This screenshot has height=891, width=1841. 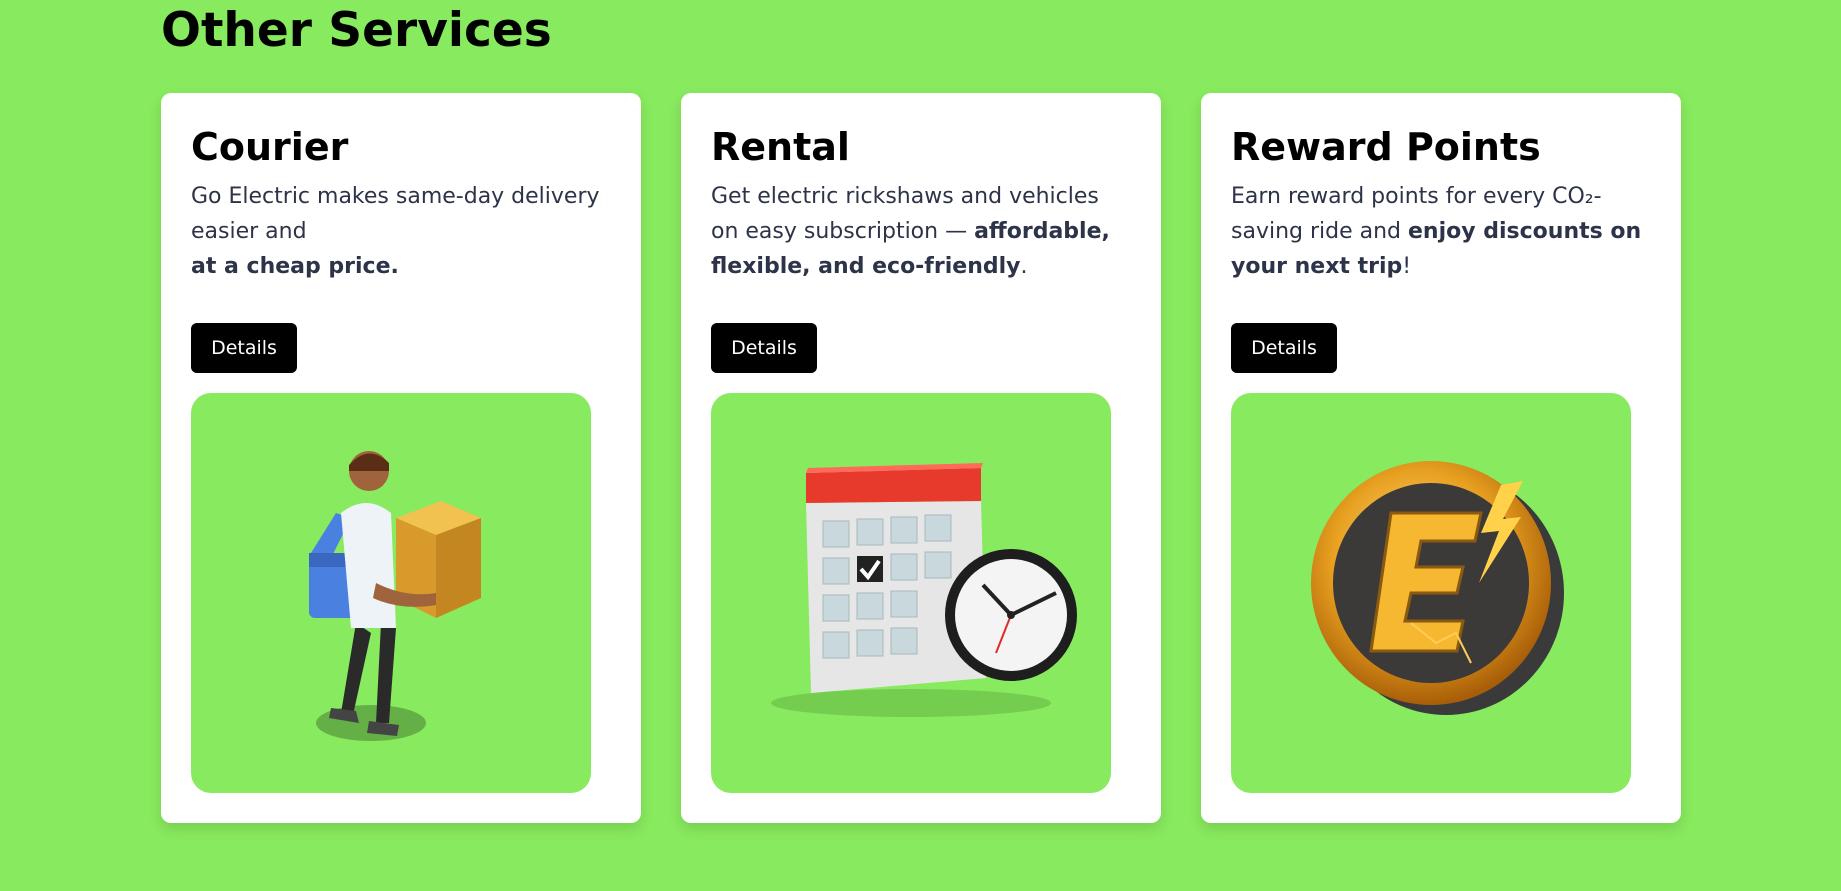 I want to click on card-title: Courier, so click(x=270, y=147).